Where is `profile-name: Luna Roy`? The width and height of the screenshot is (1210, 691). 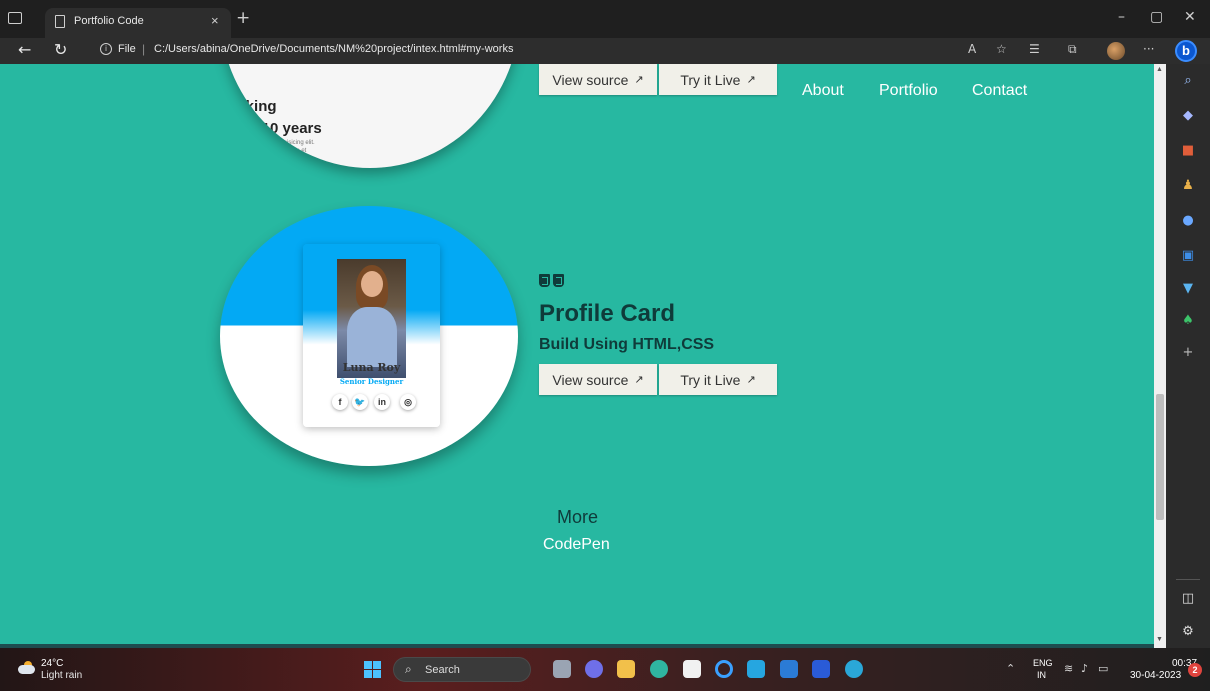 profile-name: Luna Roy is located at coordinates (371, 367).